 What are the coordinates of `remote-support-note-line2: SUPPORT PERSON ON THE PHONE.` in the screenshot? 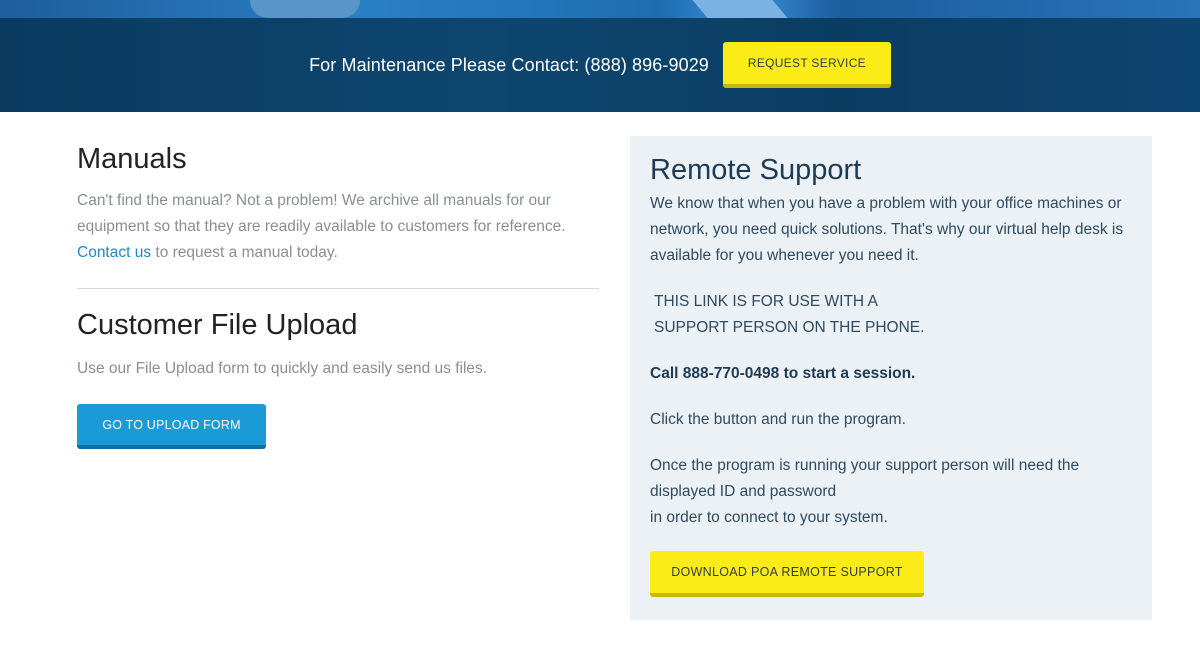 It's located at (789, 327).